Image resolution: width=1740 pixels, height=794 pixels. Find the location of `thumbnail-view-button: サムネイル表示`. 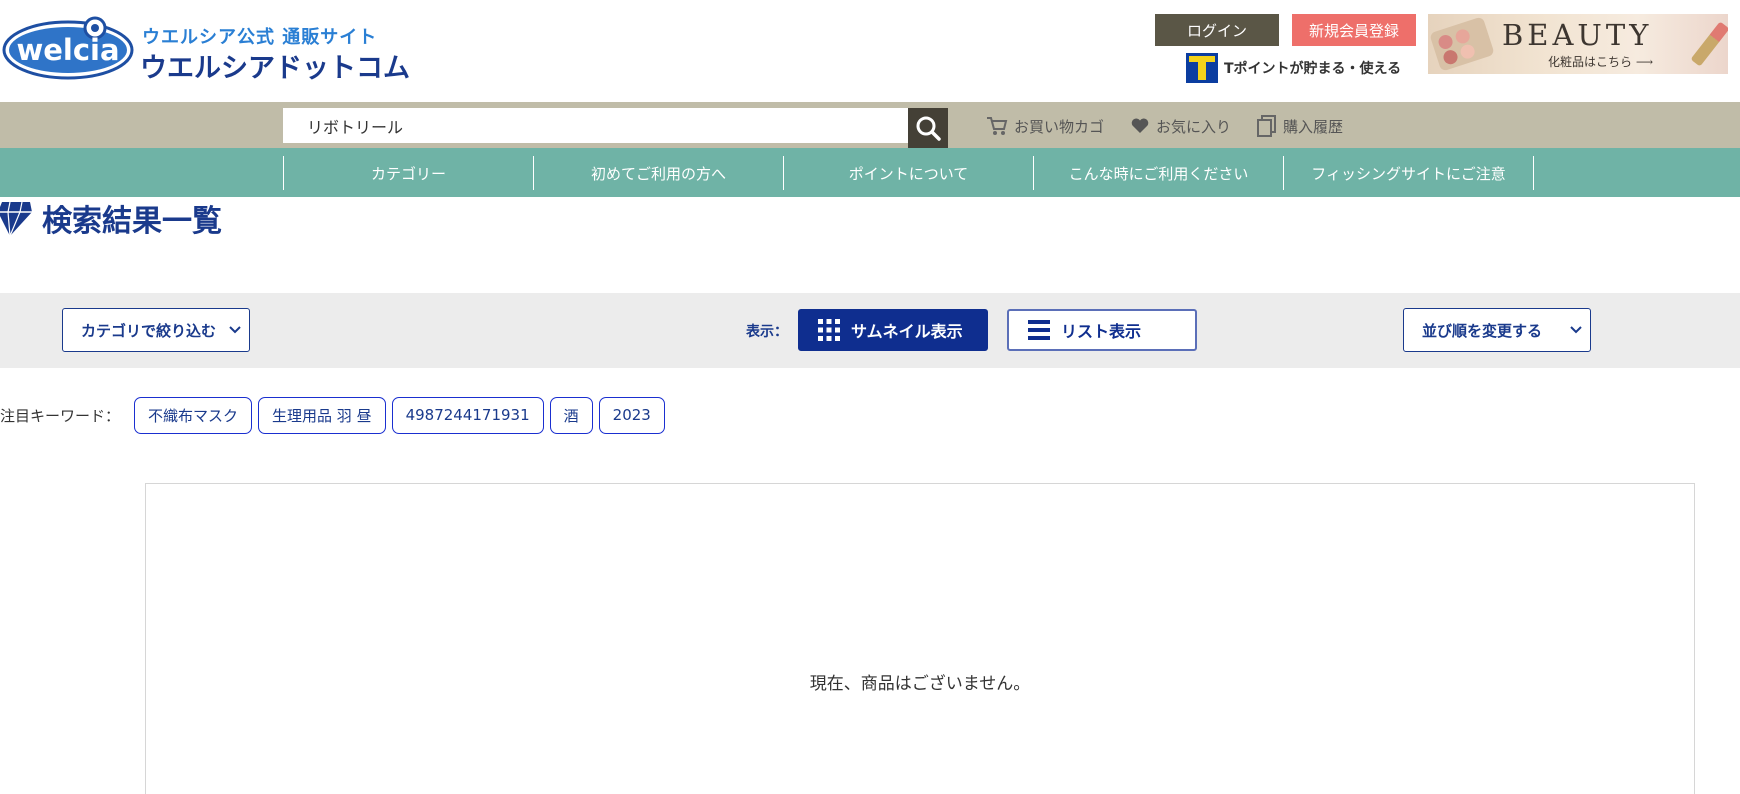

thumbnail-view-button: サムネイル表示 is located at coordinates (893, 330).